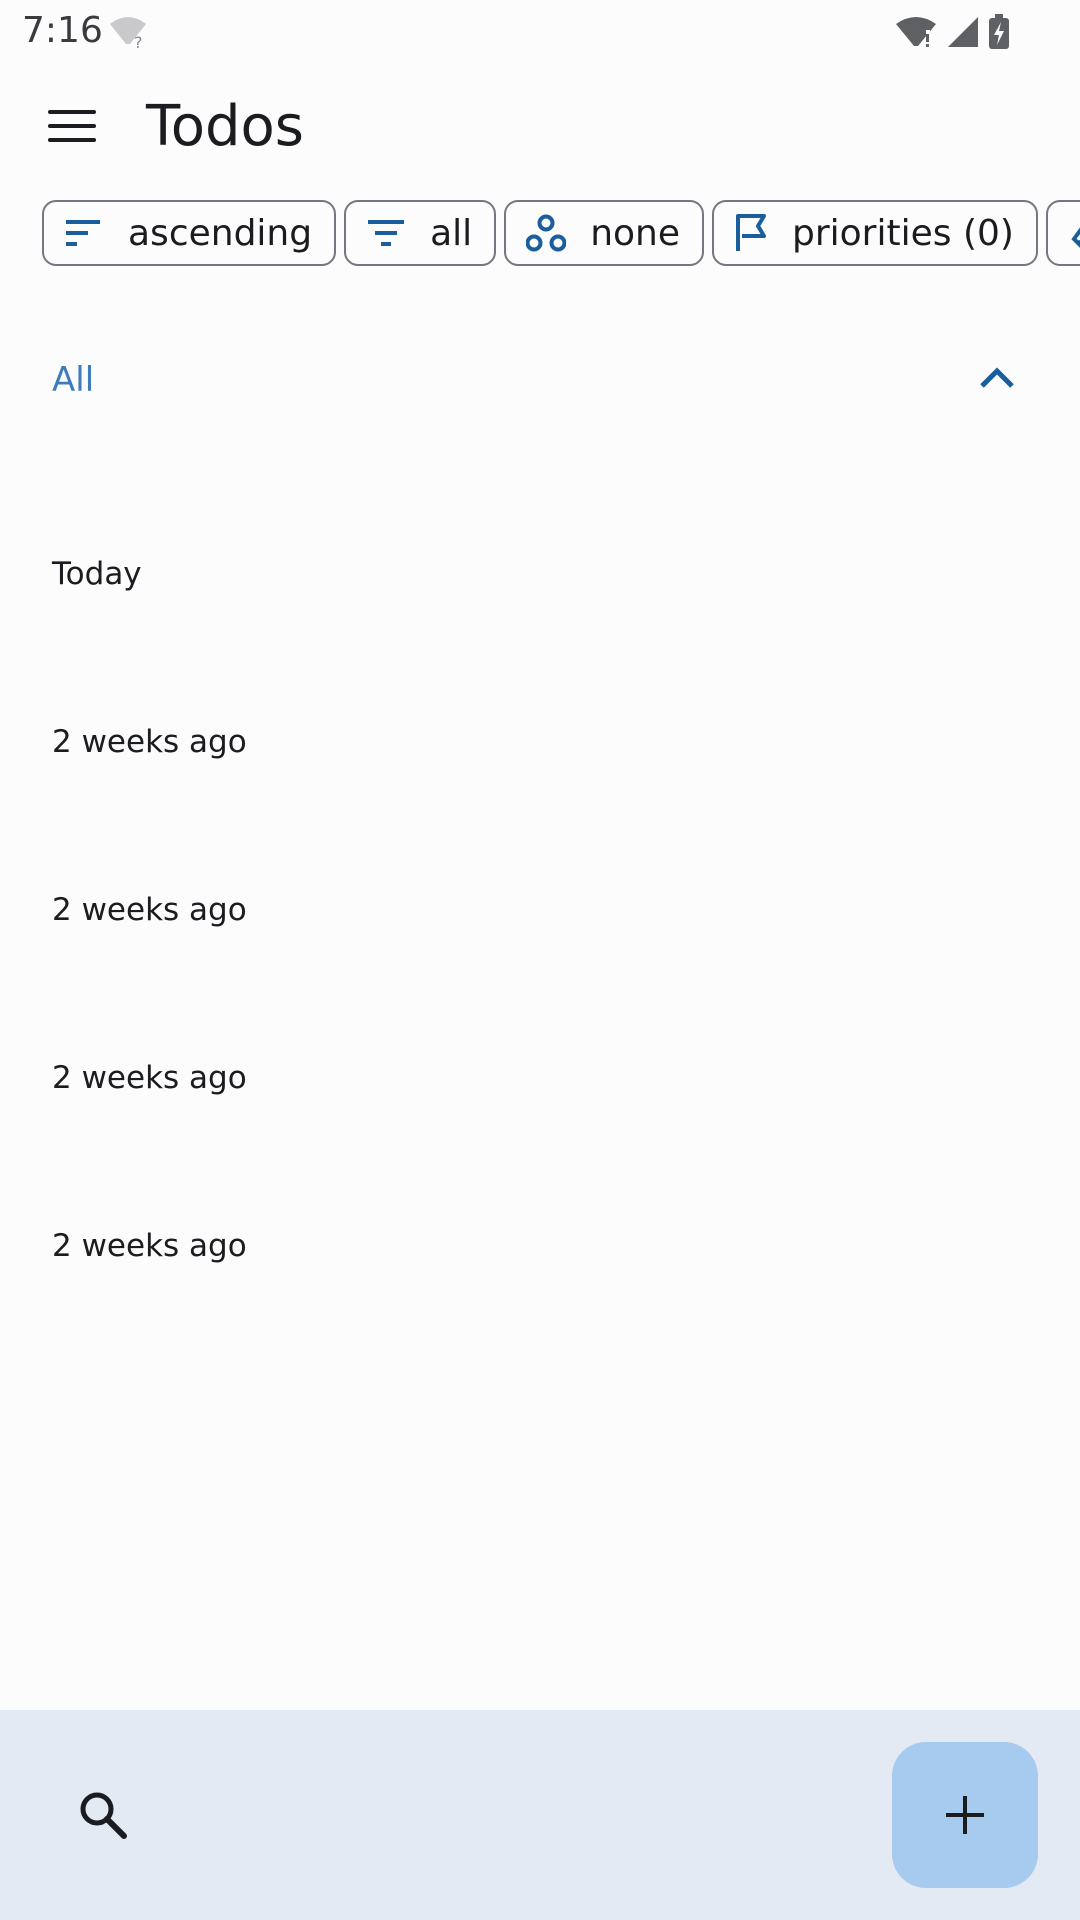  What do you see at coordinates (62, 30) in the screenshot?
I see `status-time: 7:16` at bounding box center [62, 30].